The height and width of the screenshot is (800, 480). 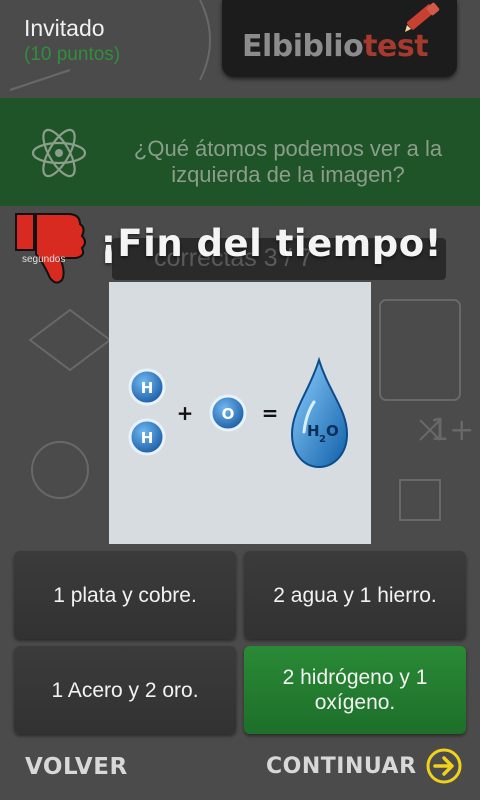 I want to click on logo-text: Elbibliotest, so click(x=335, y=46).